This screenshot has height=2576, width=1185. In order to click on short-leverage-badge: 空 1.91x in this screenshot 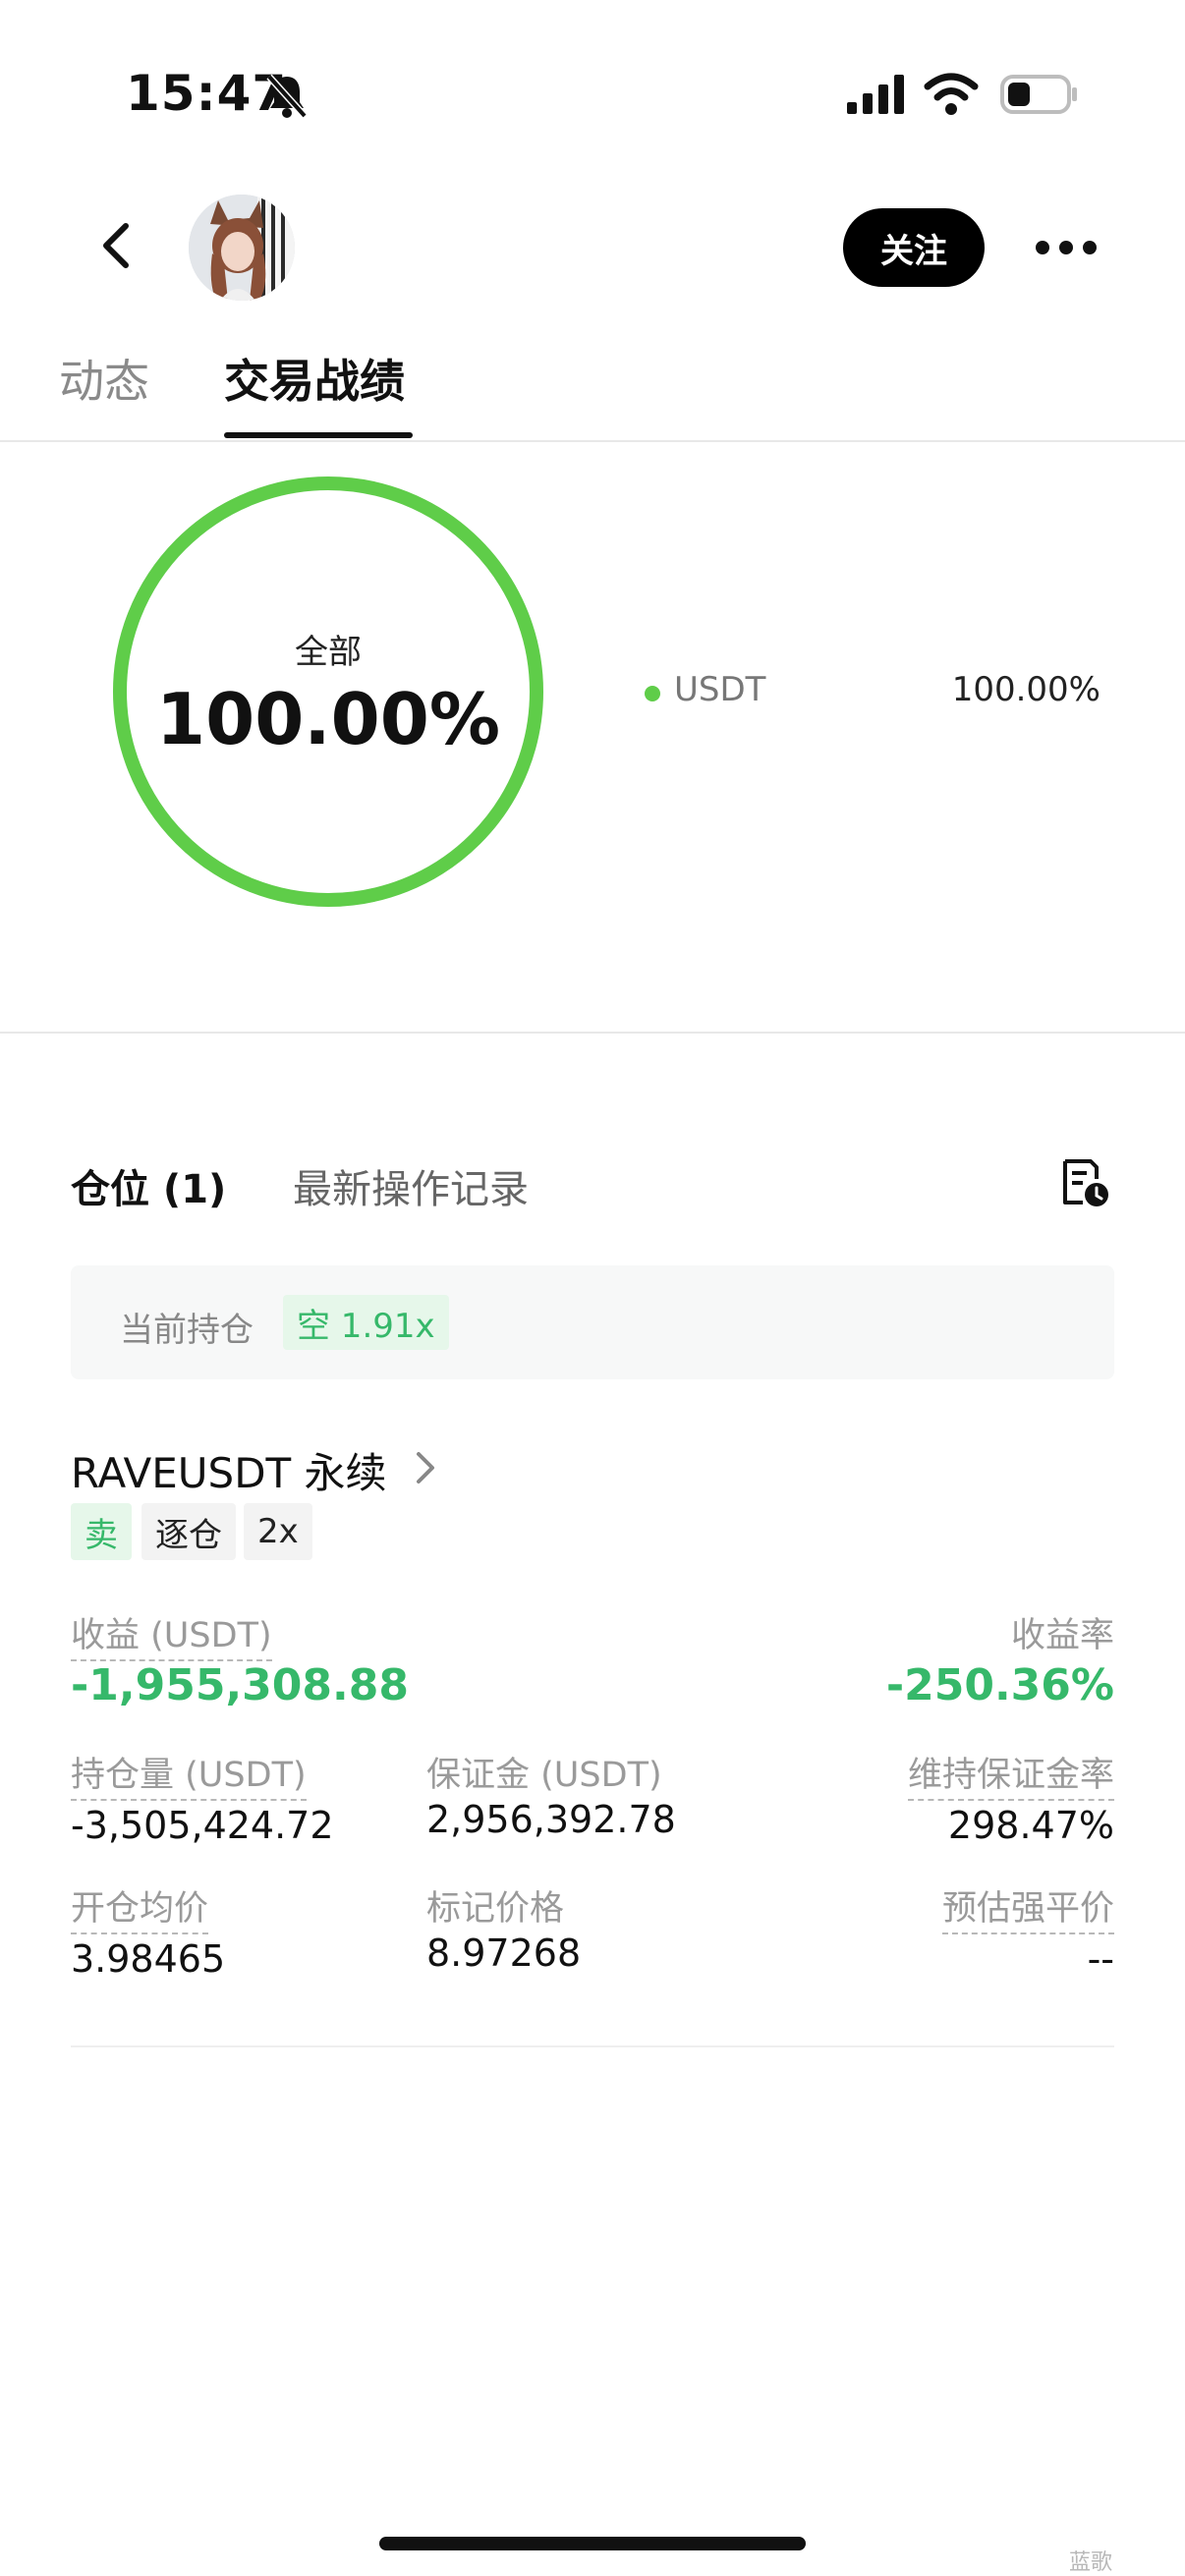, I will do `click(366, 1322)`.